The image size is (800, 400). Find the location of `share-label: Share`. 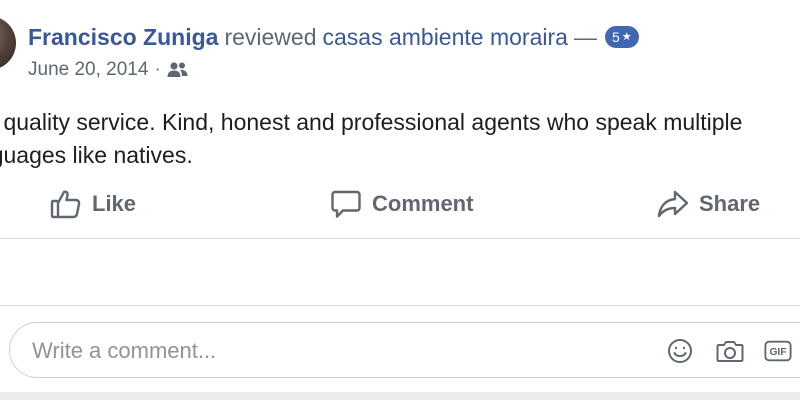

share-label: Share is located at coordinates (730, 203).